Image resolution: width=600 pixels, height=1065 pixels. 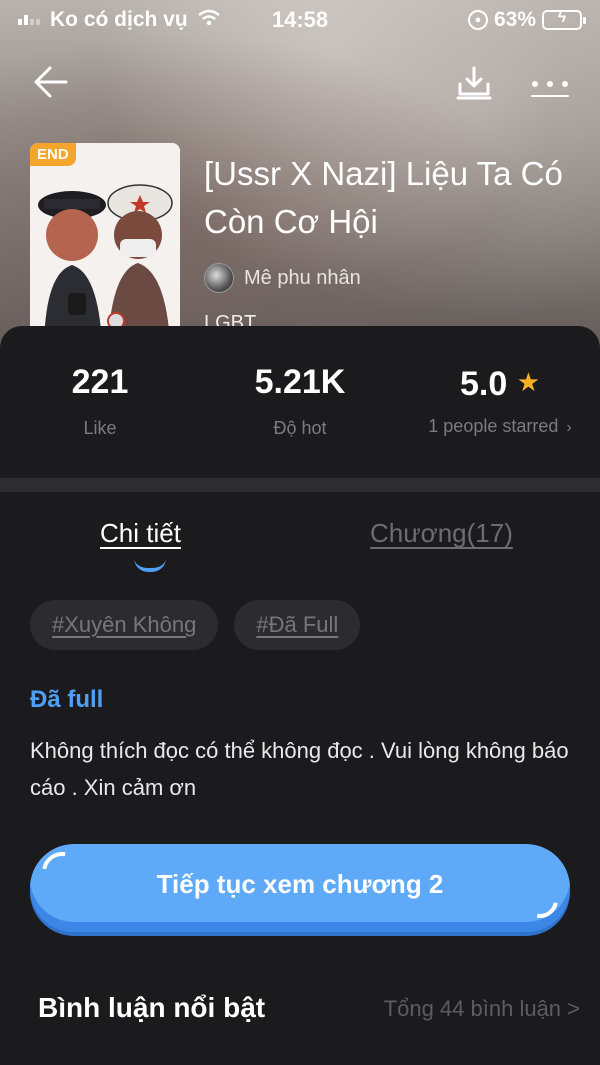 What do you see at coordinates (100, 428) in the screenshot?
I see `likes-label: Like` at bounding box center [100, 428].